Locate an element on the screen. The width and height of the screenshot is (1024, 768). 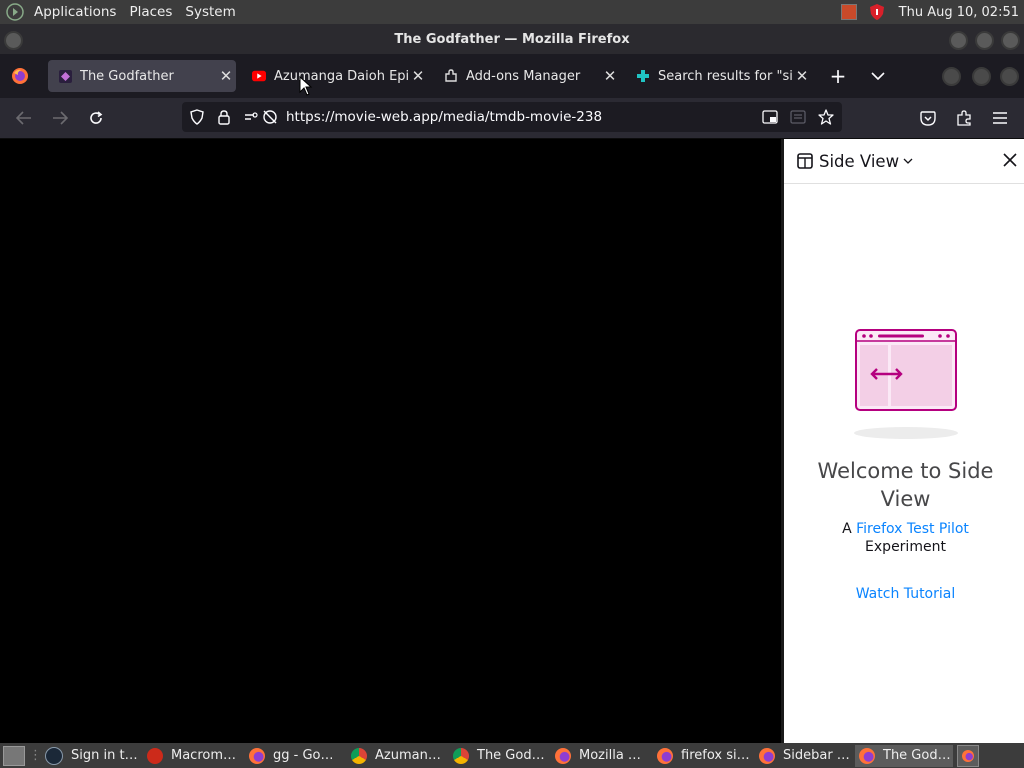
flash-icon is located at coordinates (155, 755).